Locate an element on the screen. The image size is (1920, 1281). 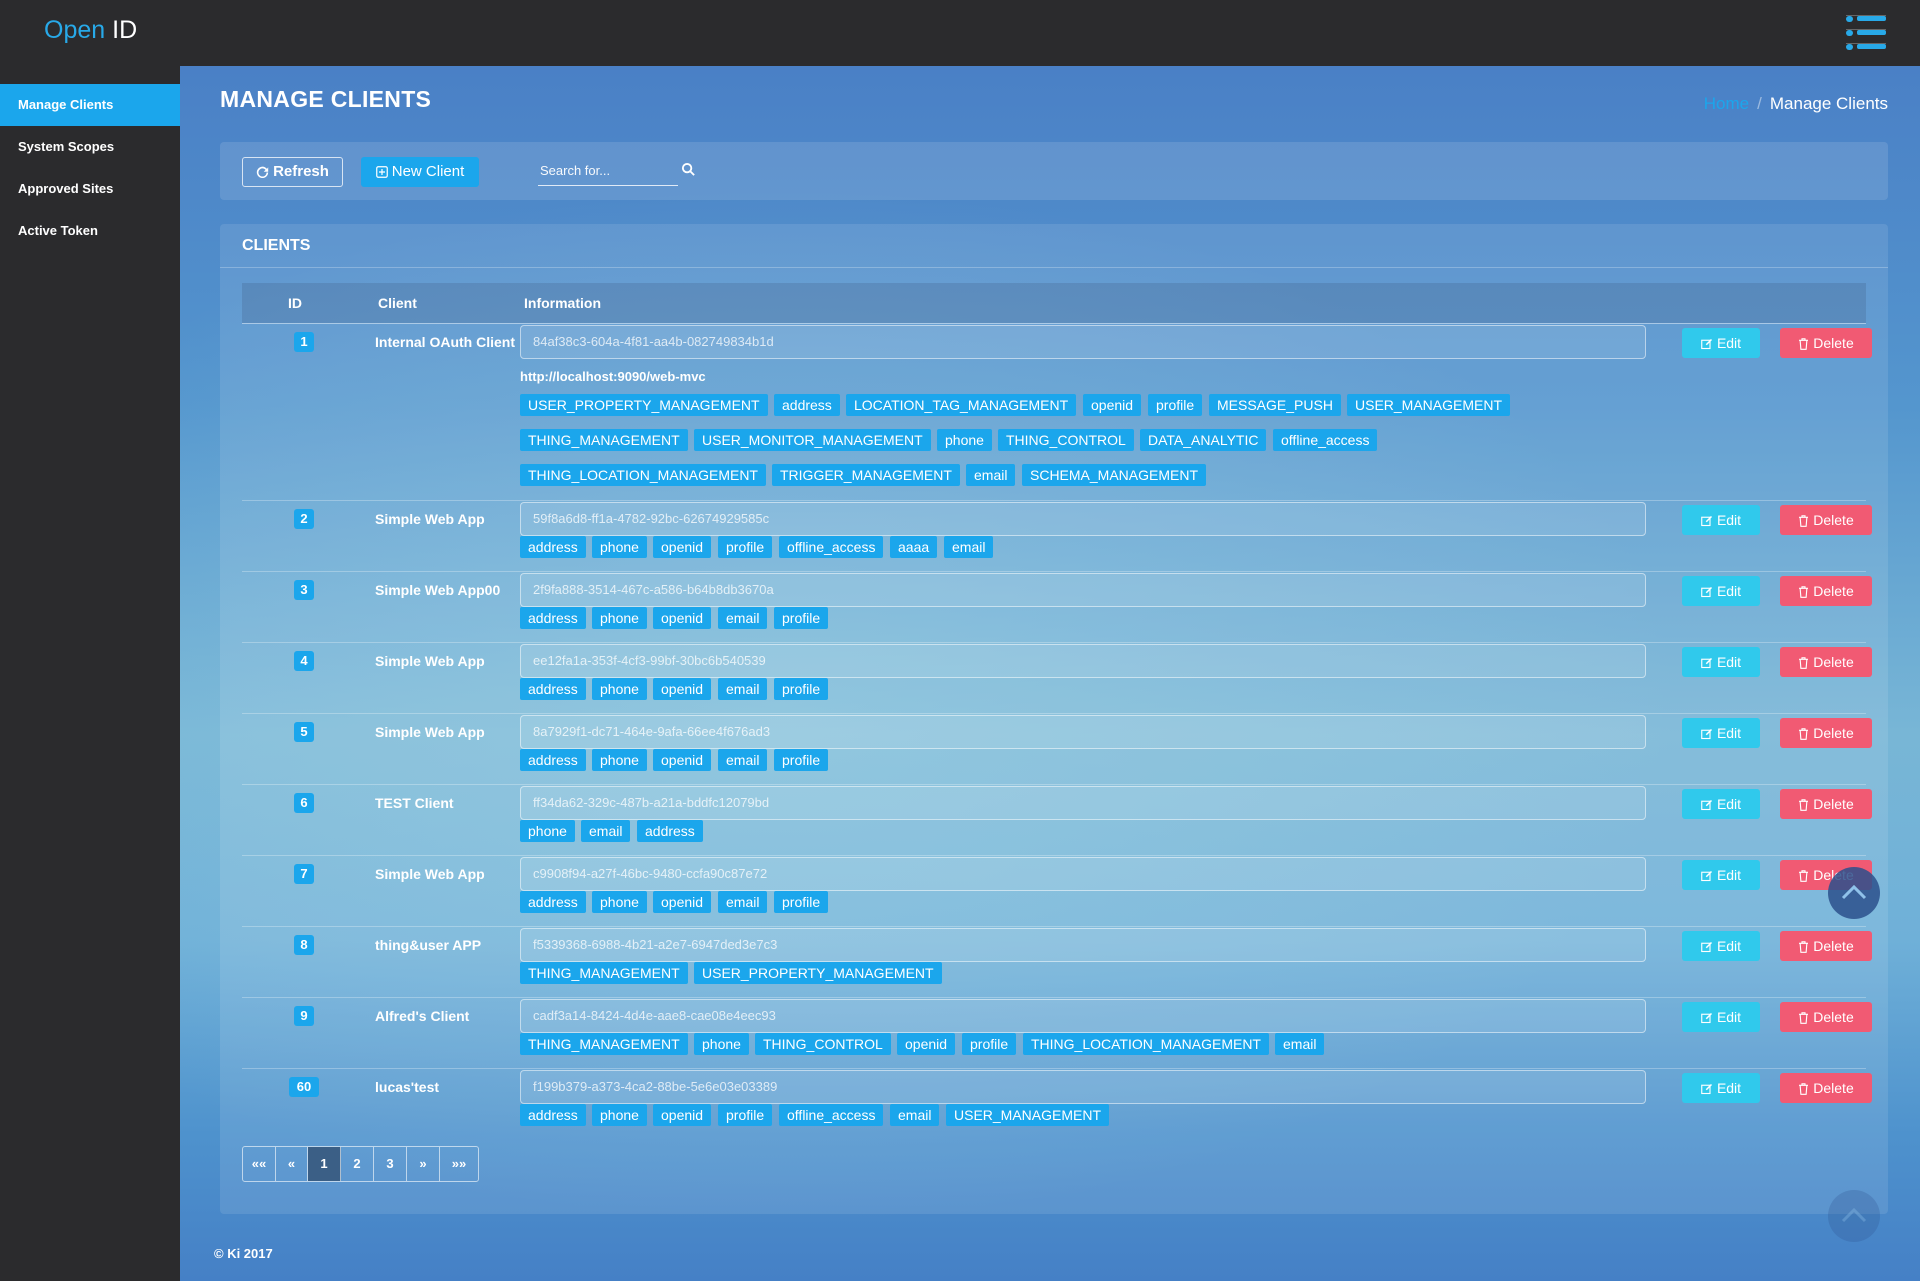
scope-tag: USER_MANAGEMENT is located at coordinates (1429, 405).